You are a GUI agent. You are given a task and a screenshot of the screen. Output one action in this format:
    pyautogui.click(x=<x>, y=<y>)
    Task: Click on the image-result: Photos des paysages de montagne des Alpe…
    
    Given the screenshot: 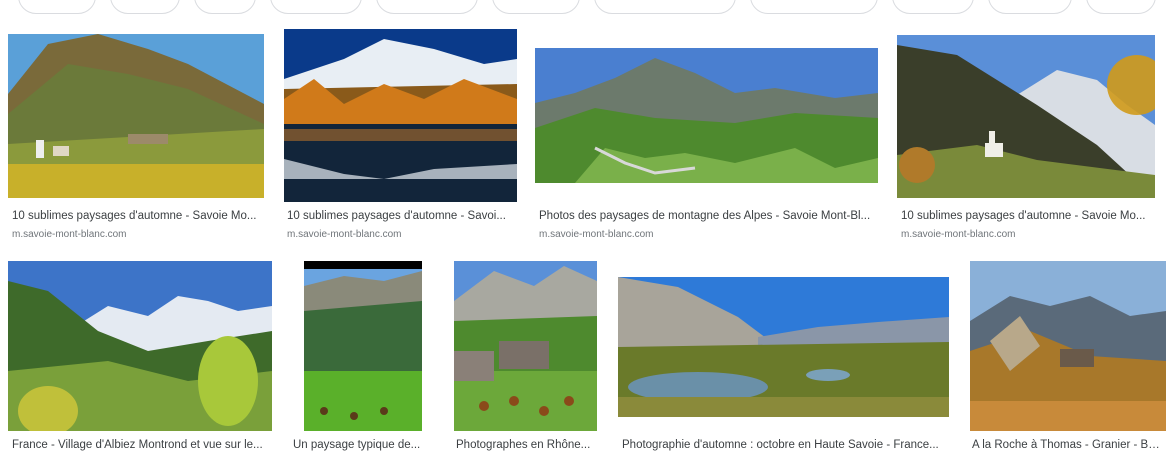 What is the action you would take?
    pyautogui.click(x=706, y=146)
    